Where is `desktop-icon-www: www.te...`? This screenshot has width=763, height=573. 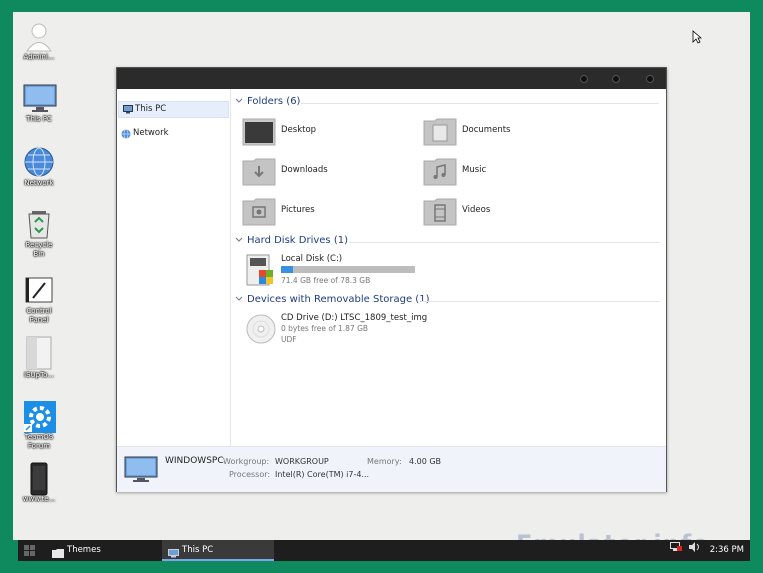
desktop-icon-www: www.te... is located at coordinates (39, 483).